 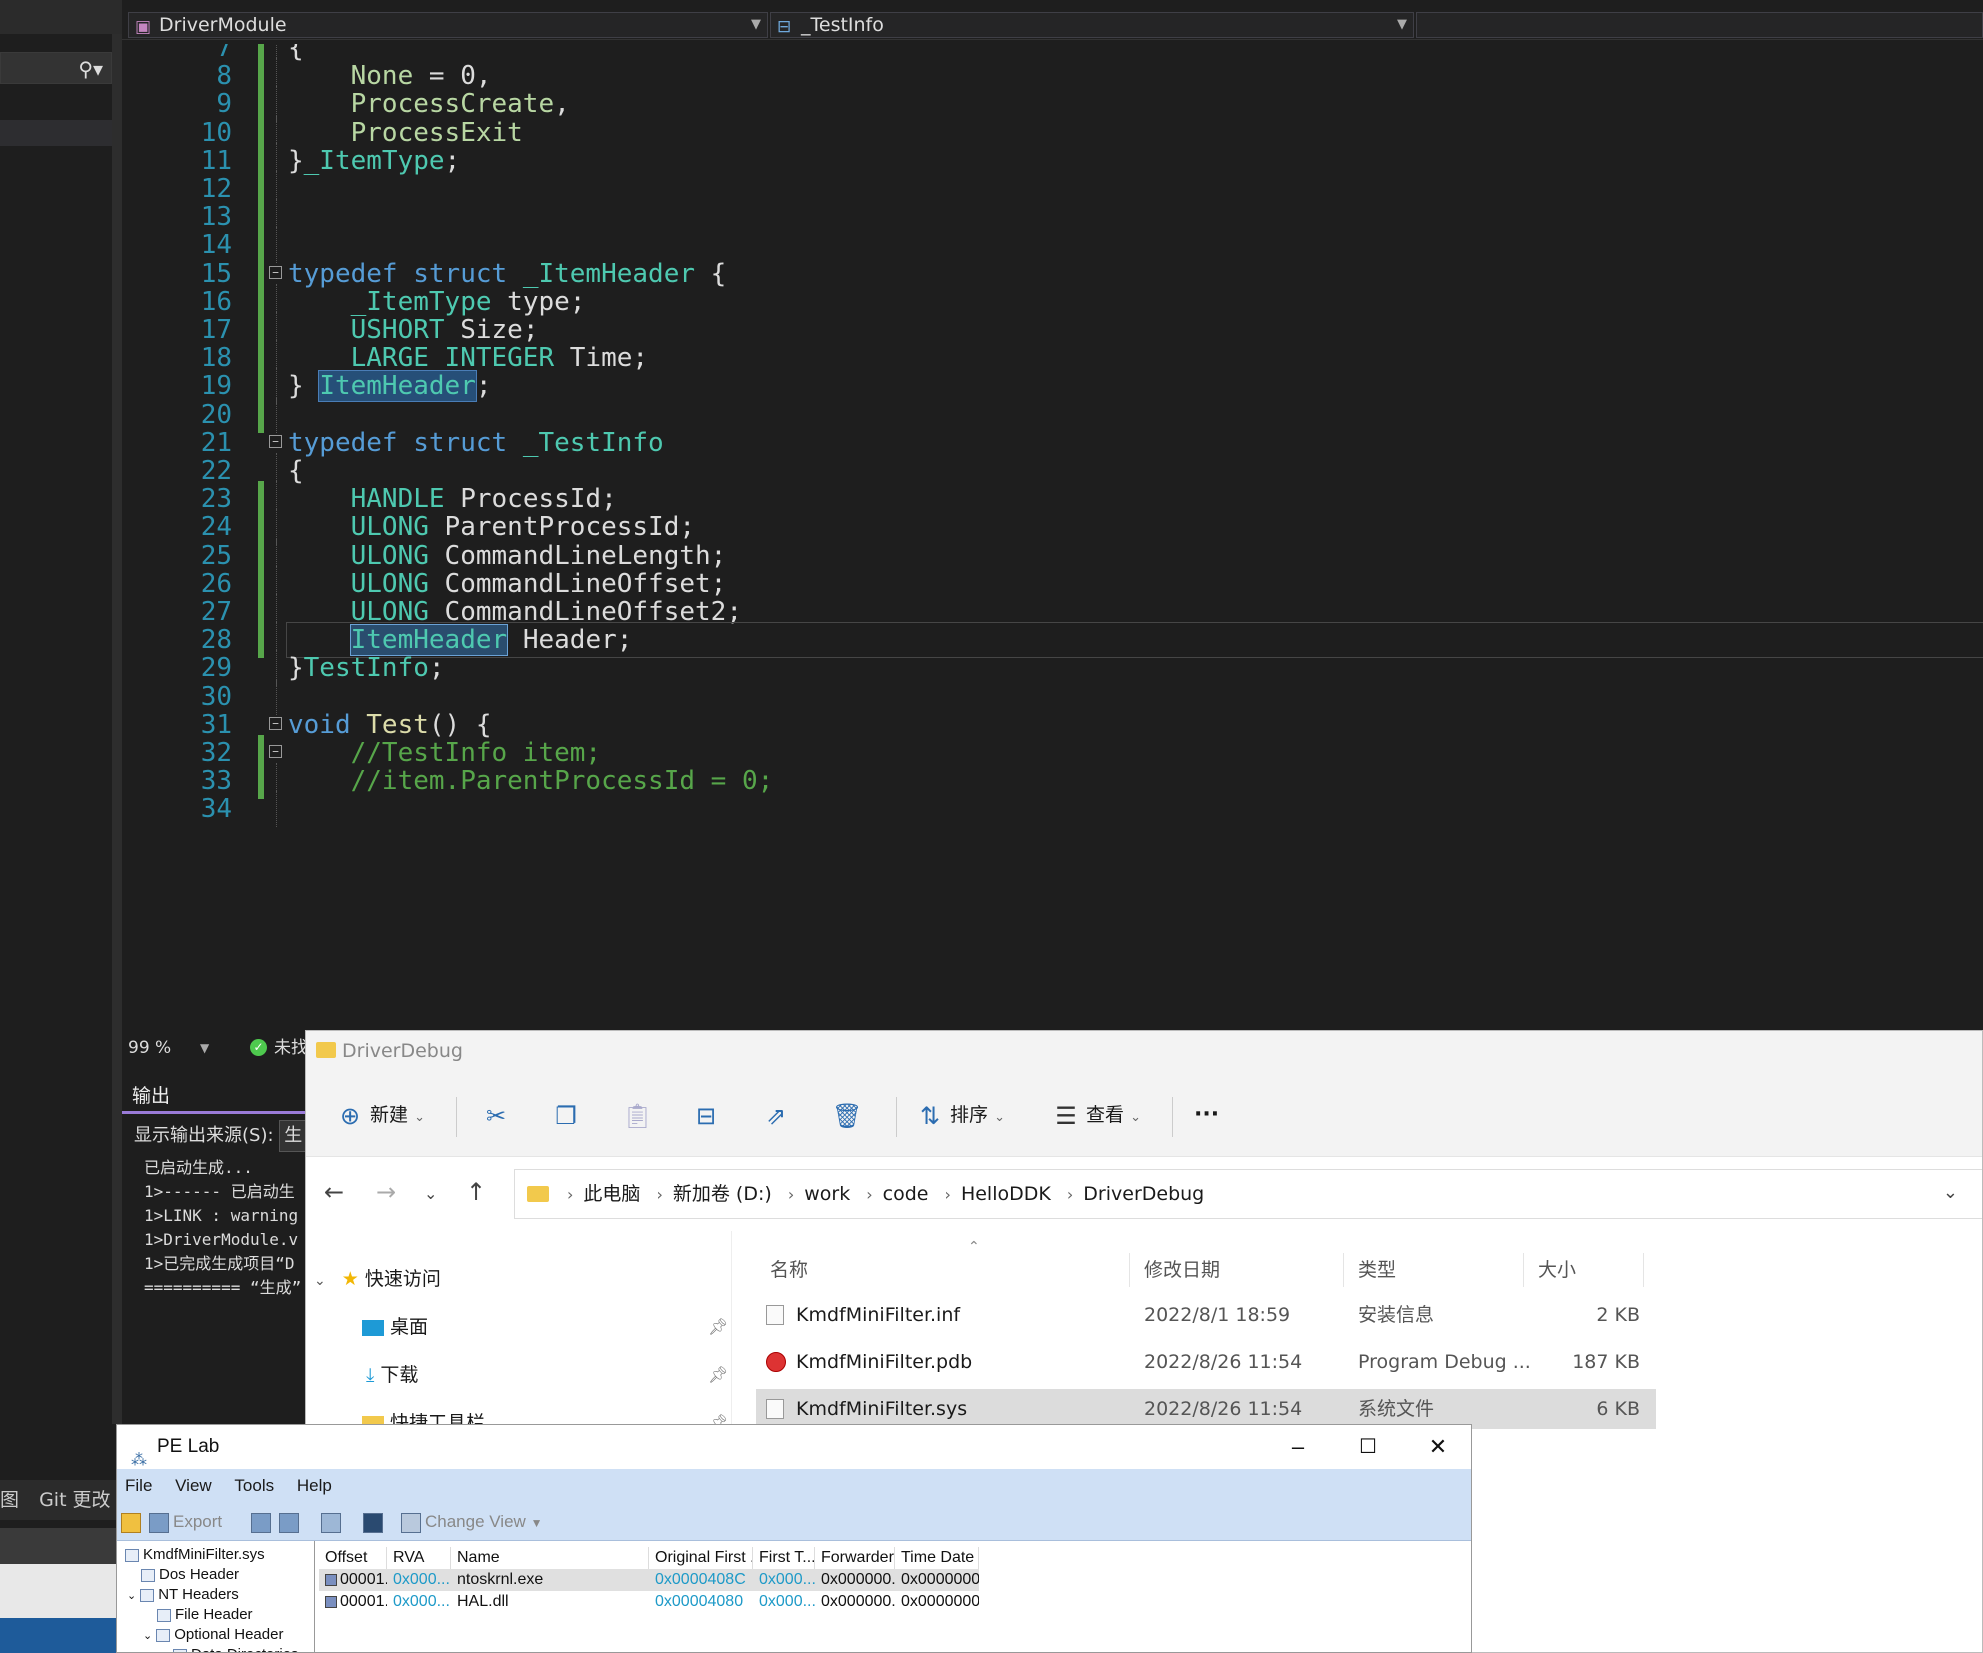 I want to click on change-view-button: Change View ▼, so click(x=471, y=1522).